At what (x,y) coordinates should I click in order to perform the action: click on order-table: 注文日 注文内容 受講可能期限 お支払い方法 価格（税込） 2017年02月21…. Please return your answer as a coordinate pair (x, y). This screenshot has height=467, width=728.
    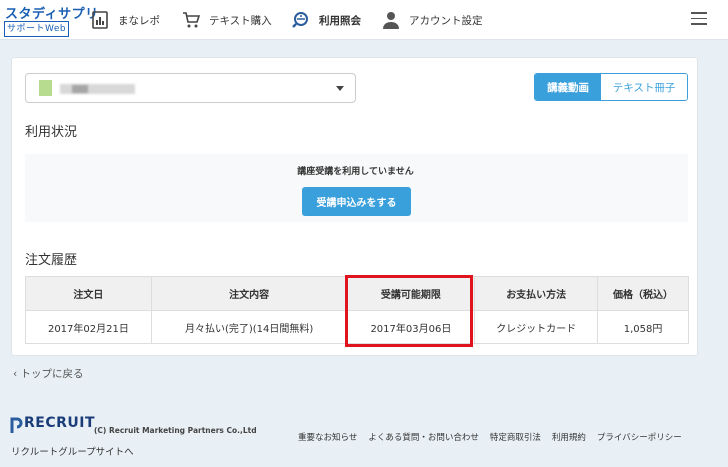
    Looking at the image, I should click on (357, 310).